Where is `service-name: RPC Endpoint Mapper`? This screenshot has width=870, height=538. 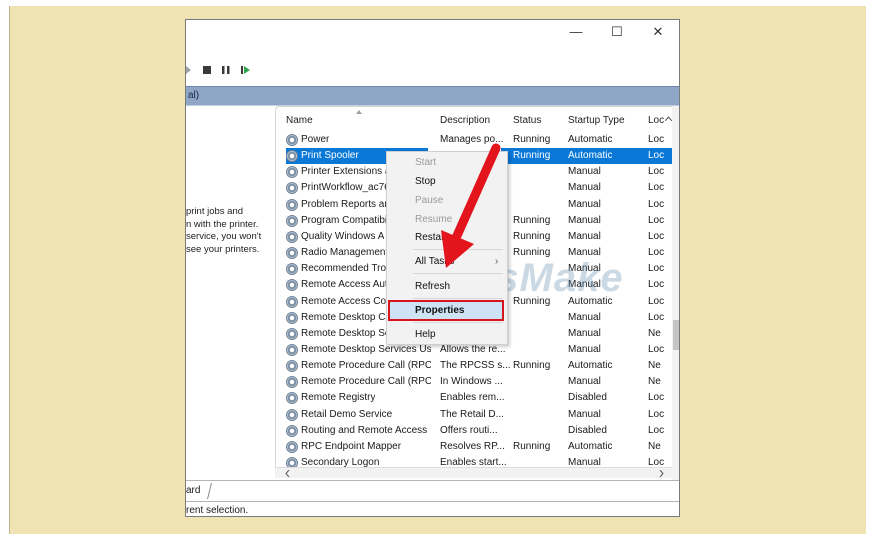
service-name: RPC Endpoint Mapper is located at coordinates (351, 446).